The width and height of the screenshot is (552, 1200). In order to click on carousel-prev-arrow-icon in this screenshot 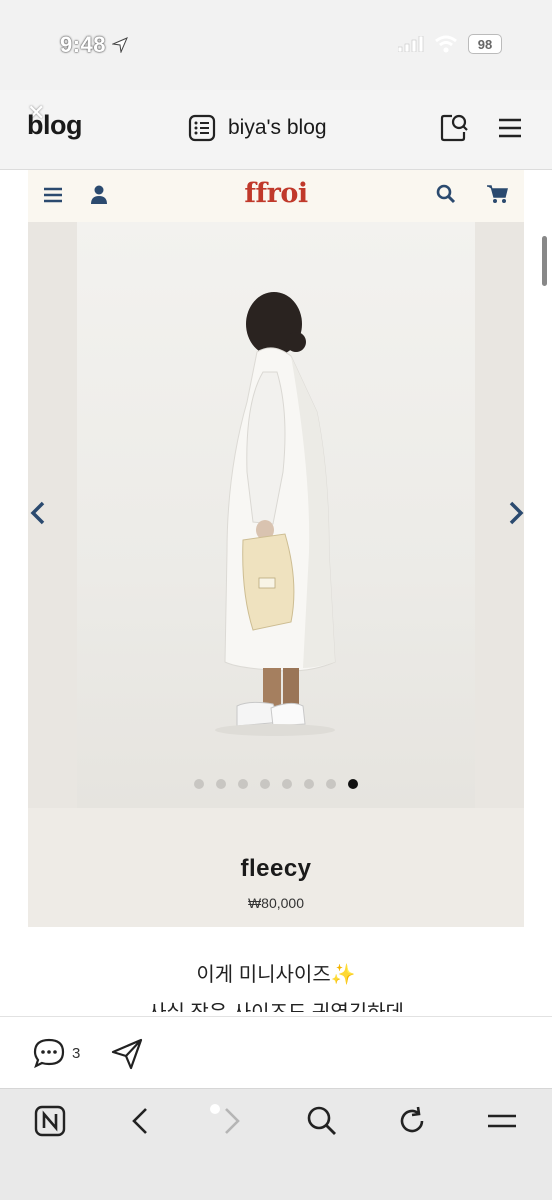, I will do `click(38, 513)`.